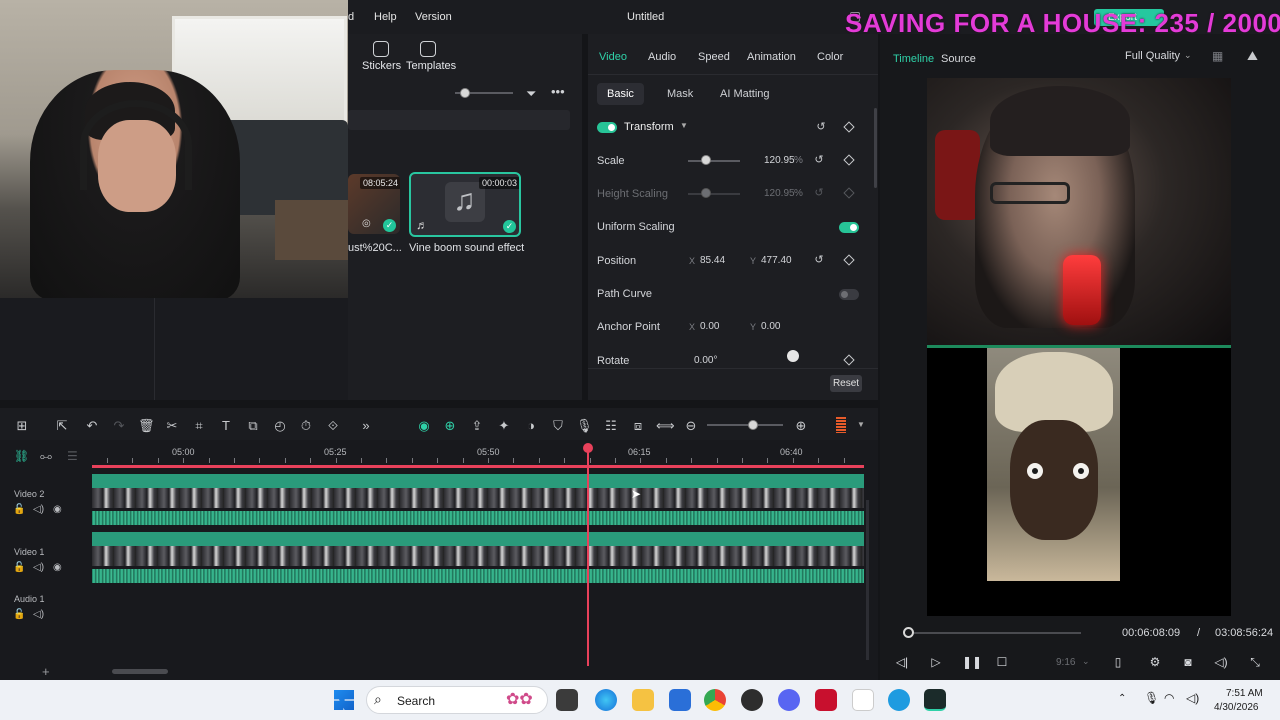 The width and height of the screenshot is (1280, 720). What do you see at coordinates (280, 426) in the screenshot?
I see `speed-icon: ◴` at bounding box center [280, 426].